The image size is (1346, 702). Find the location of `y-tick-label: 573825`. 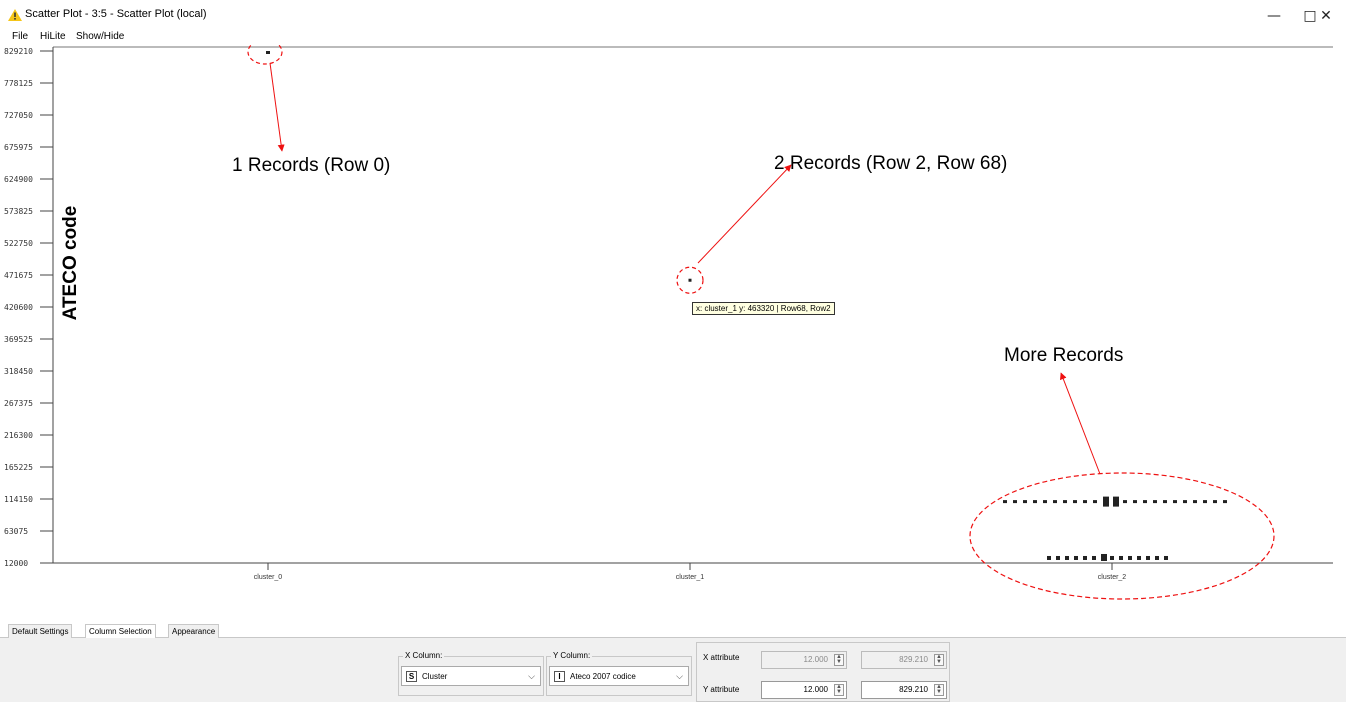

y-tick-label: 573825 is located at coordinates (18, 211).